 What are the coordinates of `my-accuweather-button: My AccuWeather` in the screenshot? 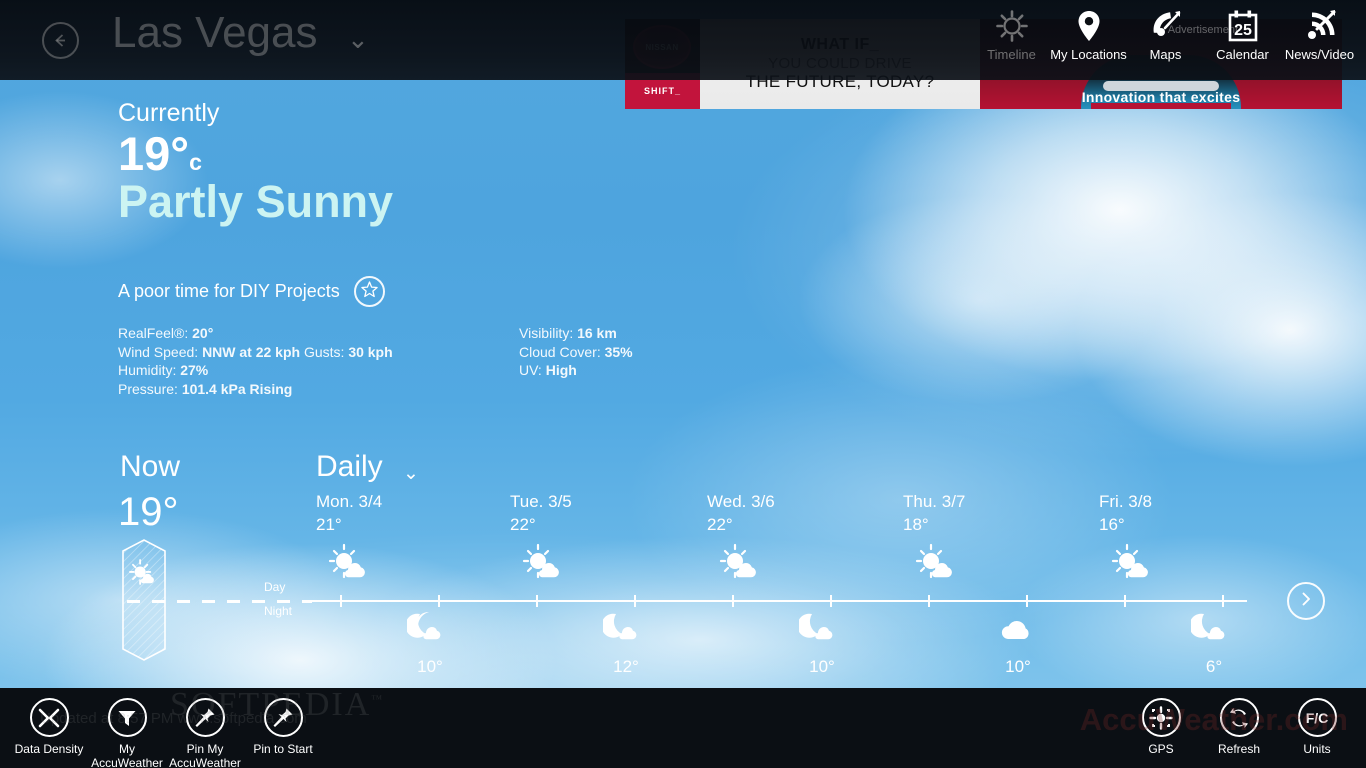 It's located at (127, 728).